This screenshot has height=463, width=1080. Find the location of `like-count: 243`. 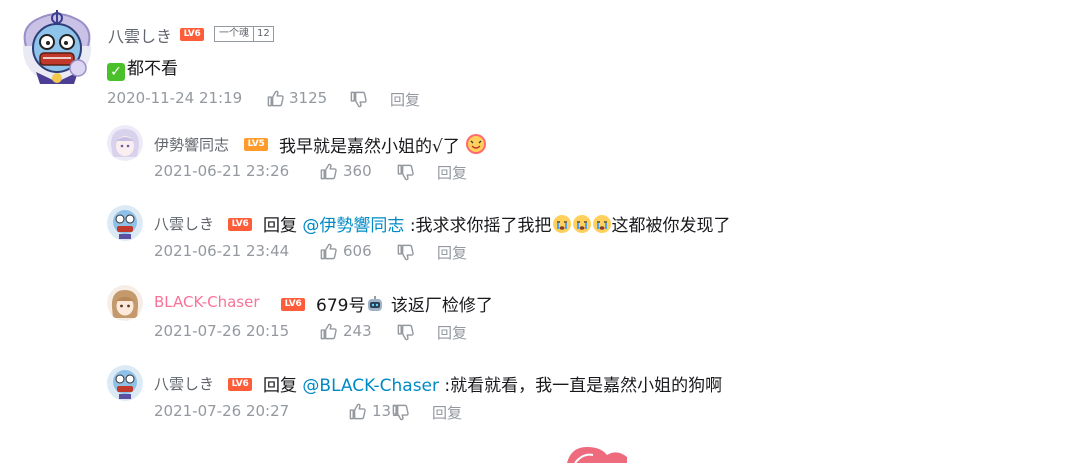

like-count: 243 is located at coordinates (357, 331).